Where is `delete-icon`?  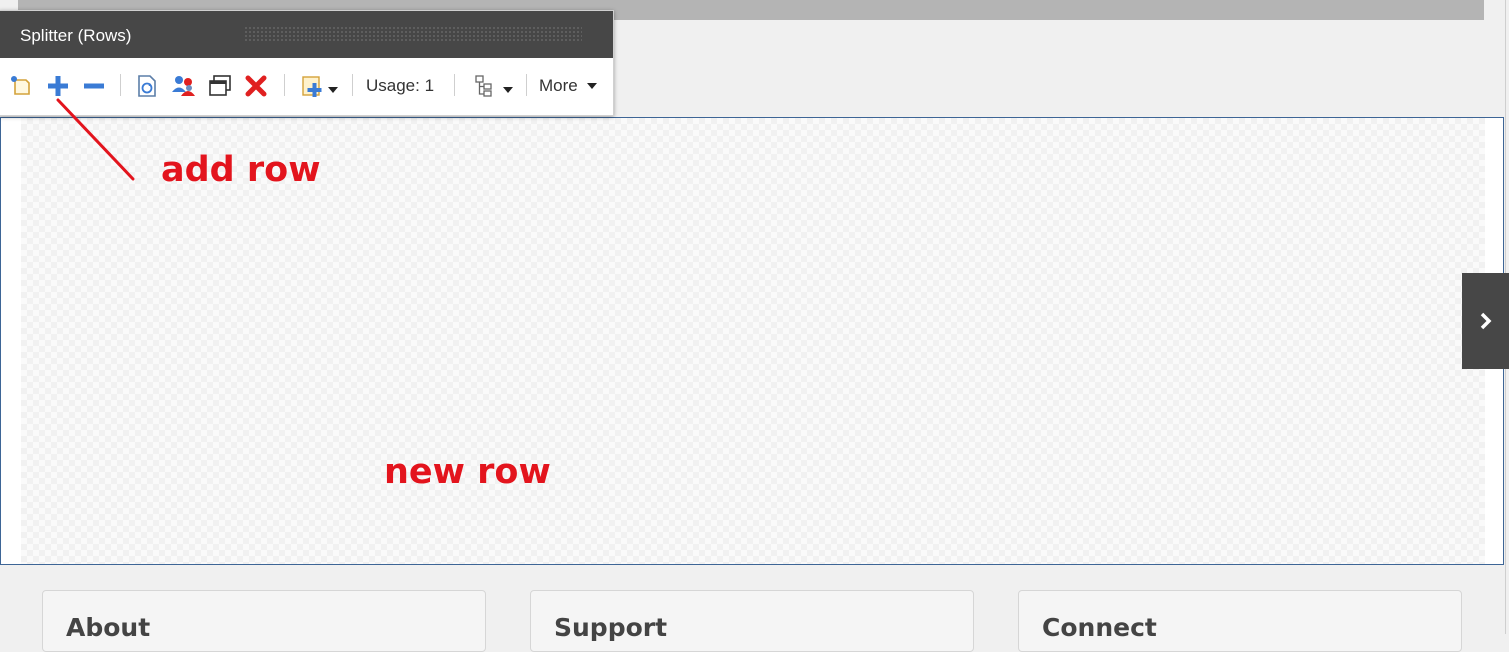
delete-icon is located at coordinates (256, 86).